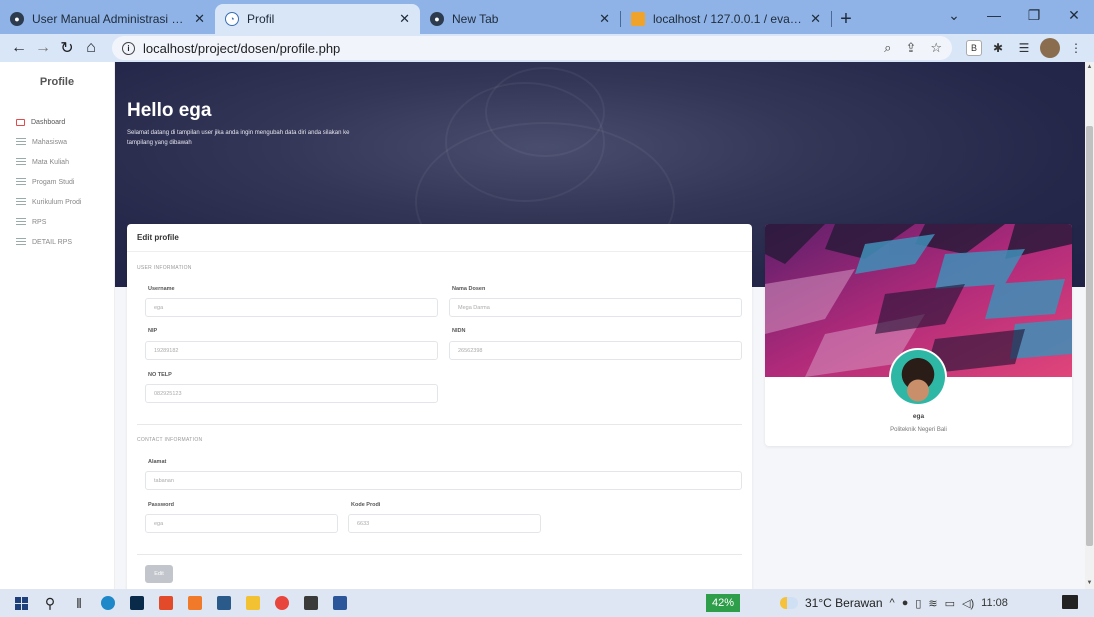  What do you see at coordinates (50, 142) in the screenshot?
I see `sidebar-item-label: Mahasiswa` at bounding box center [50, 142].